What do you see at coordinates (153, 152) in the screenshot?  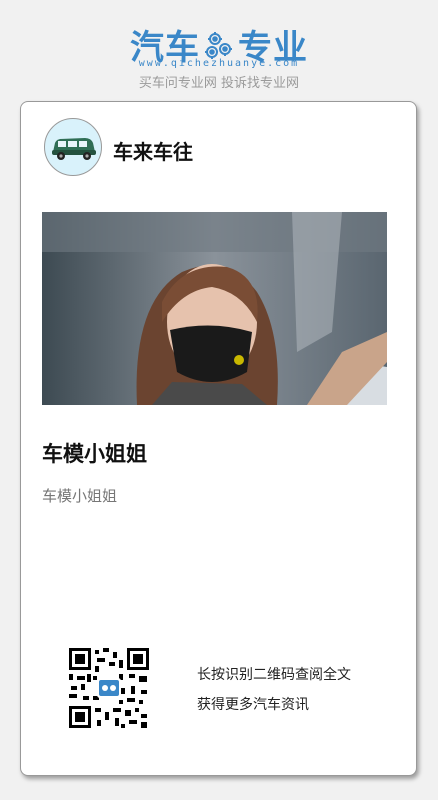 I see `channel-name: 车来车往` at bounding box center [153, 152].